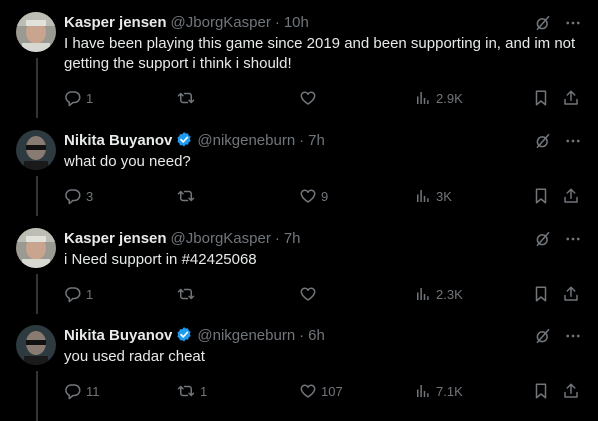  I want to click on view-count: 2.9K, so click(449, 98).